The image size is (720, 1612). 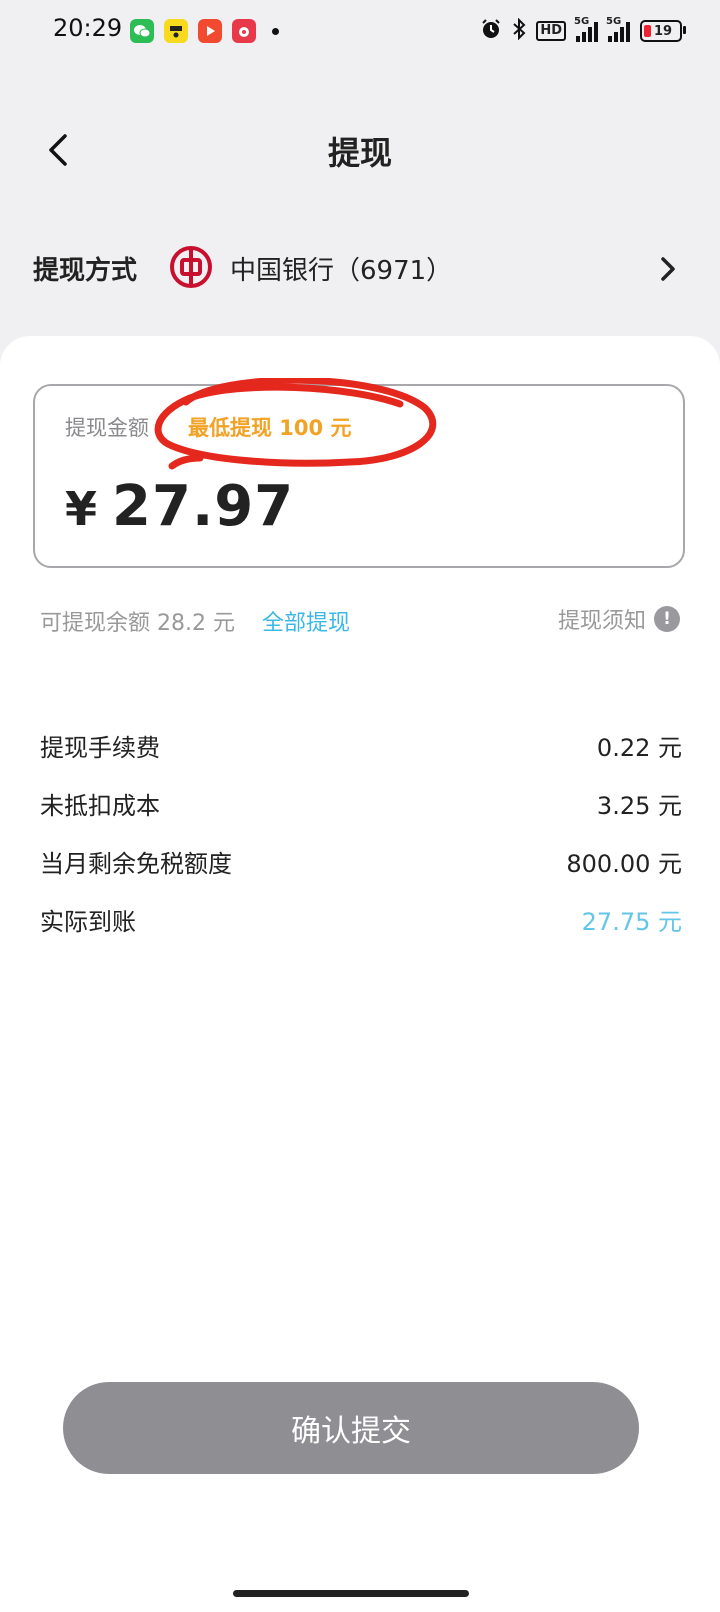 What do you see at coordinates (624, 864) in the screenshot?
I see `fee-value: 800.00 元` at bounding box center [624, 864].